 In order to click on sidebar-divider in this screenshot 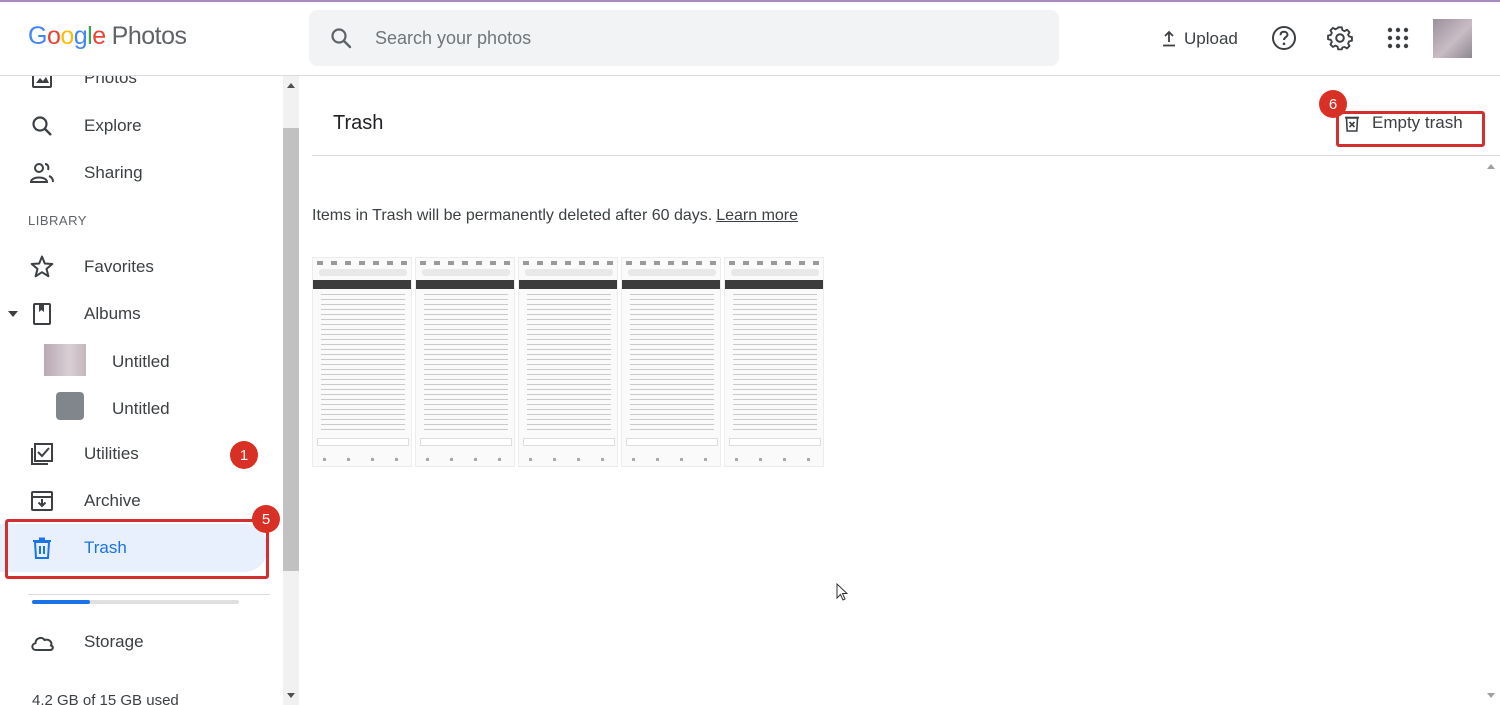, I will do `click(149, 594)`.